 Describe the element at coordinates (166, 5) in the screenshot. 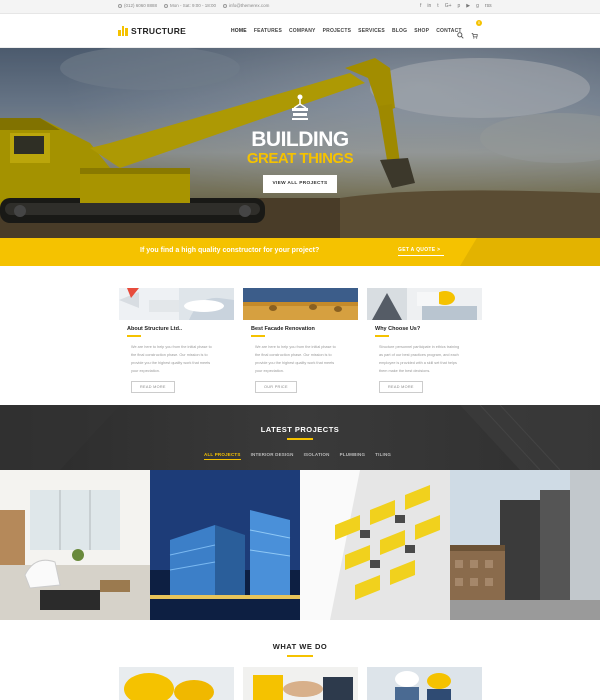

I see `clock-icon` at that location.